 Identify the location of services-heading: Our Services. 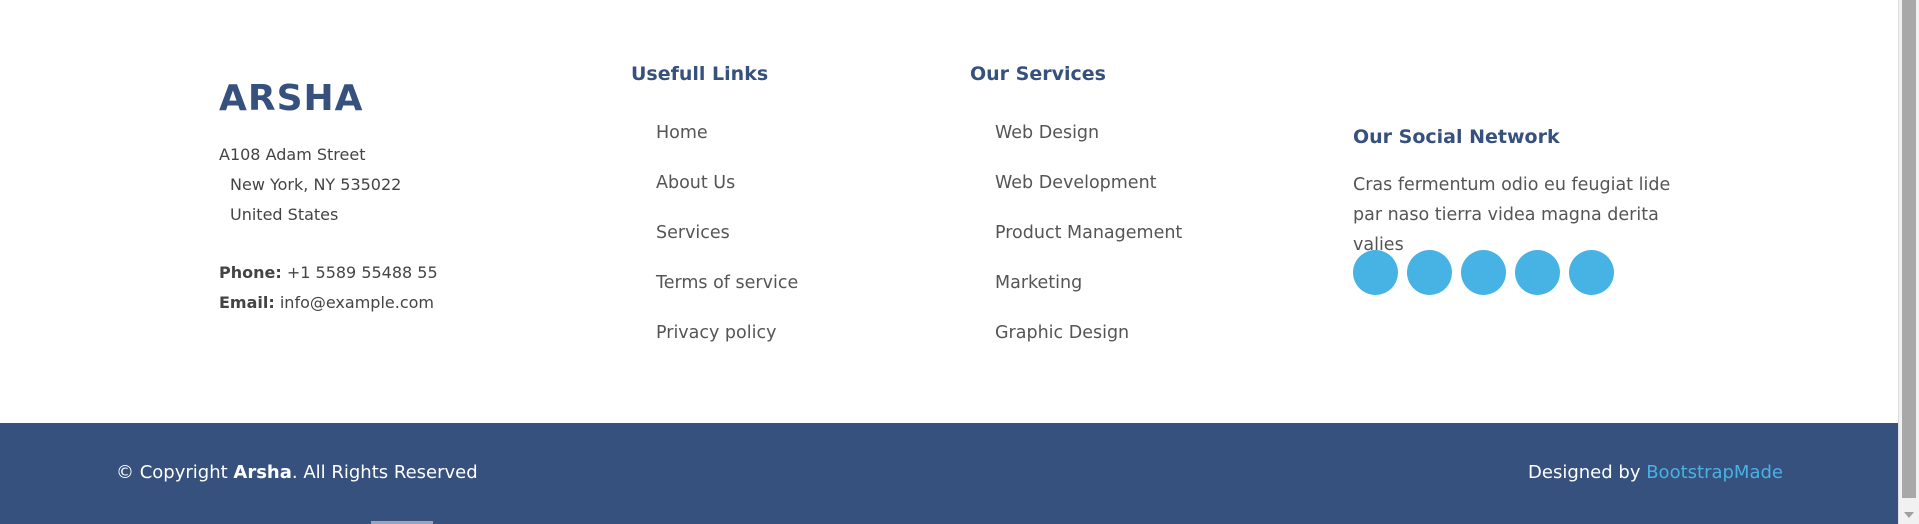
(1038, 74).